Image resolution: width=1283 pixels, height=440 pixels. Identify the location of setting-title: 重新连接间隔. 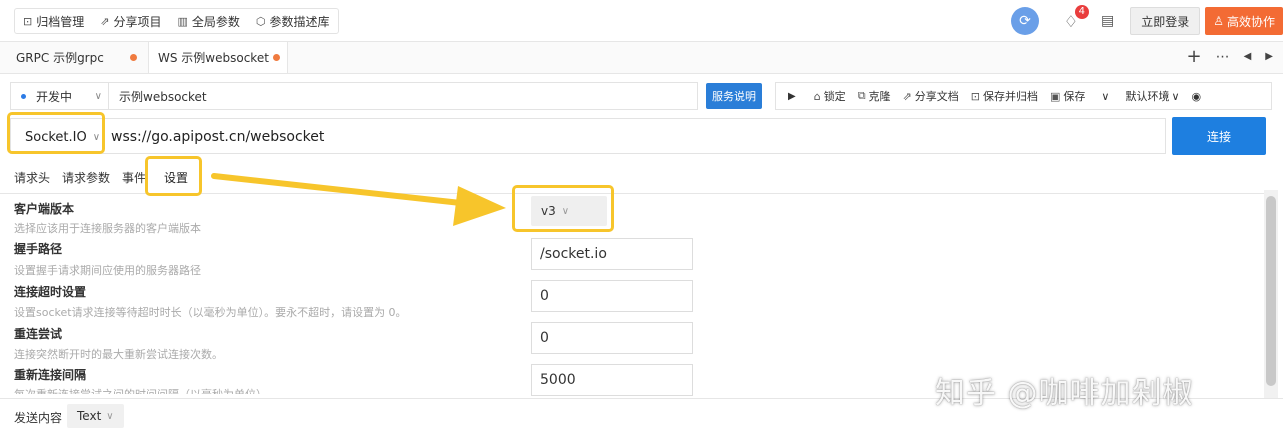
(50, 375).